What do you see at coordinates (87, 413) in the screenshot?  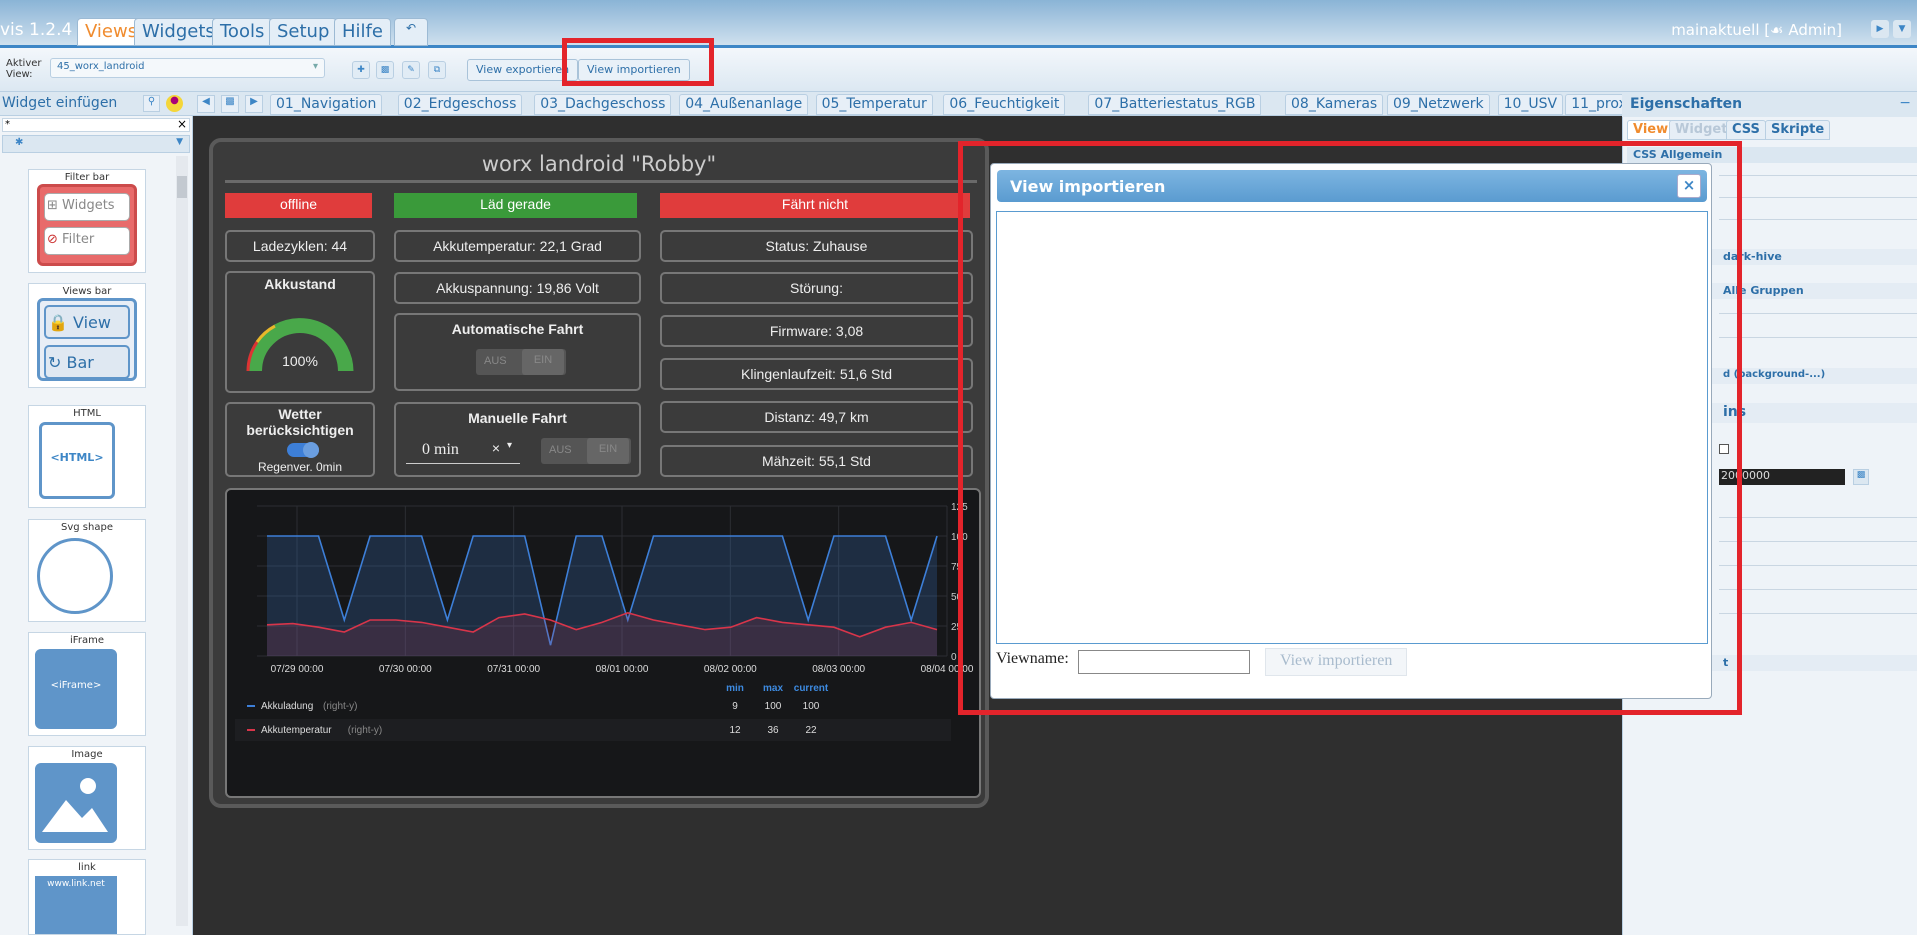 I see `card-title: HTML` at bounding box center [87, 413].